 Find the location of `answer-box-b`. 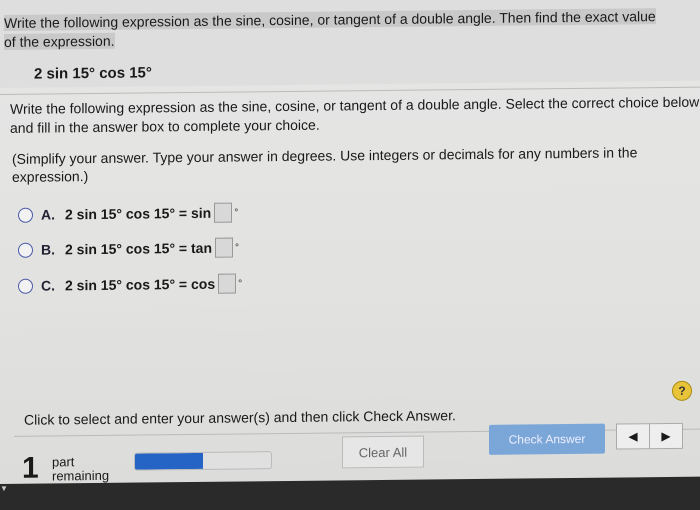

answer-box-b is located at coordinates (224, 247).